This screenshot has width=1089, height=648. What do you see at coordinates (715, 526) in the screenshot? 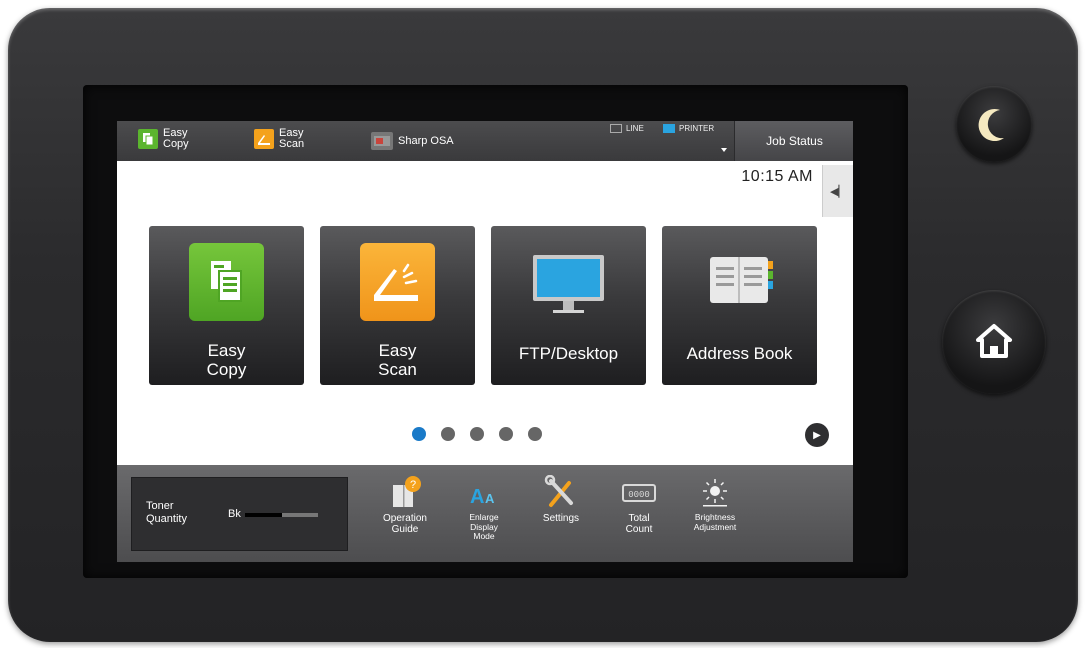
I see `tool-label-line2: Adjustment` at bounding box center [715, 526].